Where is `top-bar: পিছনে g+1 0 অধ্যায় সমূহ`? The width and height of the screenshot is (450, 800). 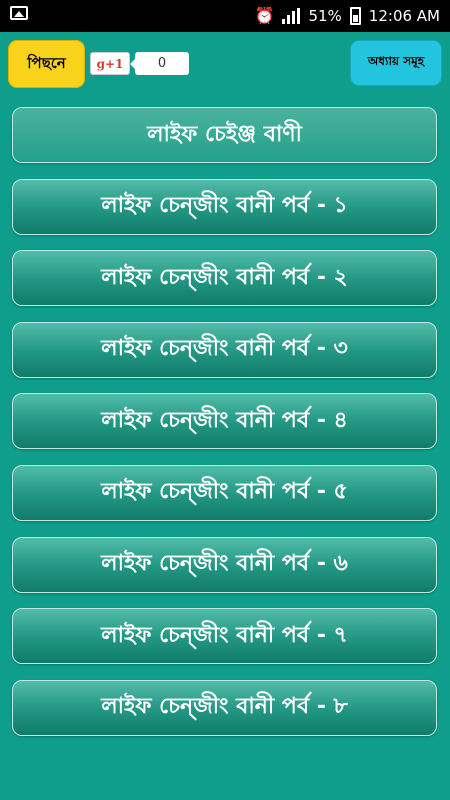 top-bar: পিছনে g+1 0 অধ্যায় সমূহ is located at coordinates (225, 63).